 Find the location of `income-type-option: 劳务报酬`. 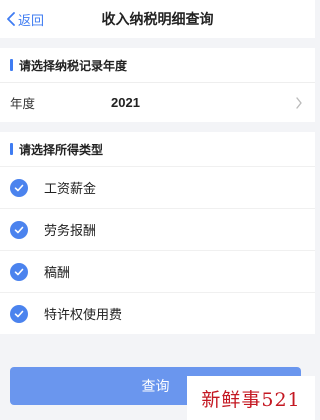

income-type-option: 劳务报酬 is located at coordinates (157, 229).